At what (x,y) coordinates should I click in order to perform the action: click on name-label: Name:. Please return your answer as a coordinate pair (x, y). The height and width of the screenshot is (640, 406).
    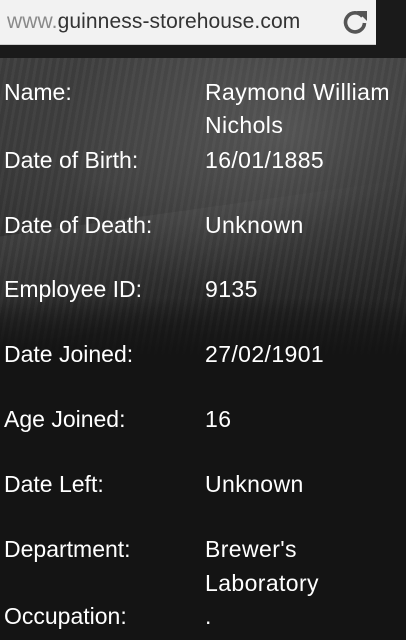
    Looking at the image, I should click on (38, 92).